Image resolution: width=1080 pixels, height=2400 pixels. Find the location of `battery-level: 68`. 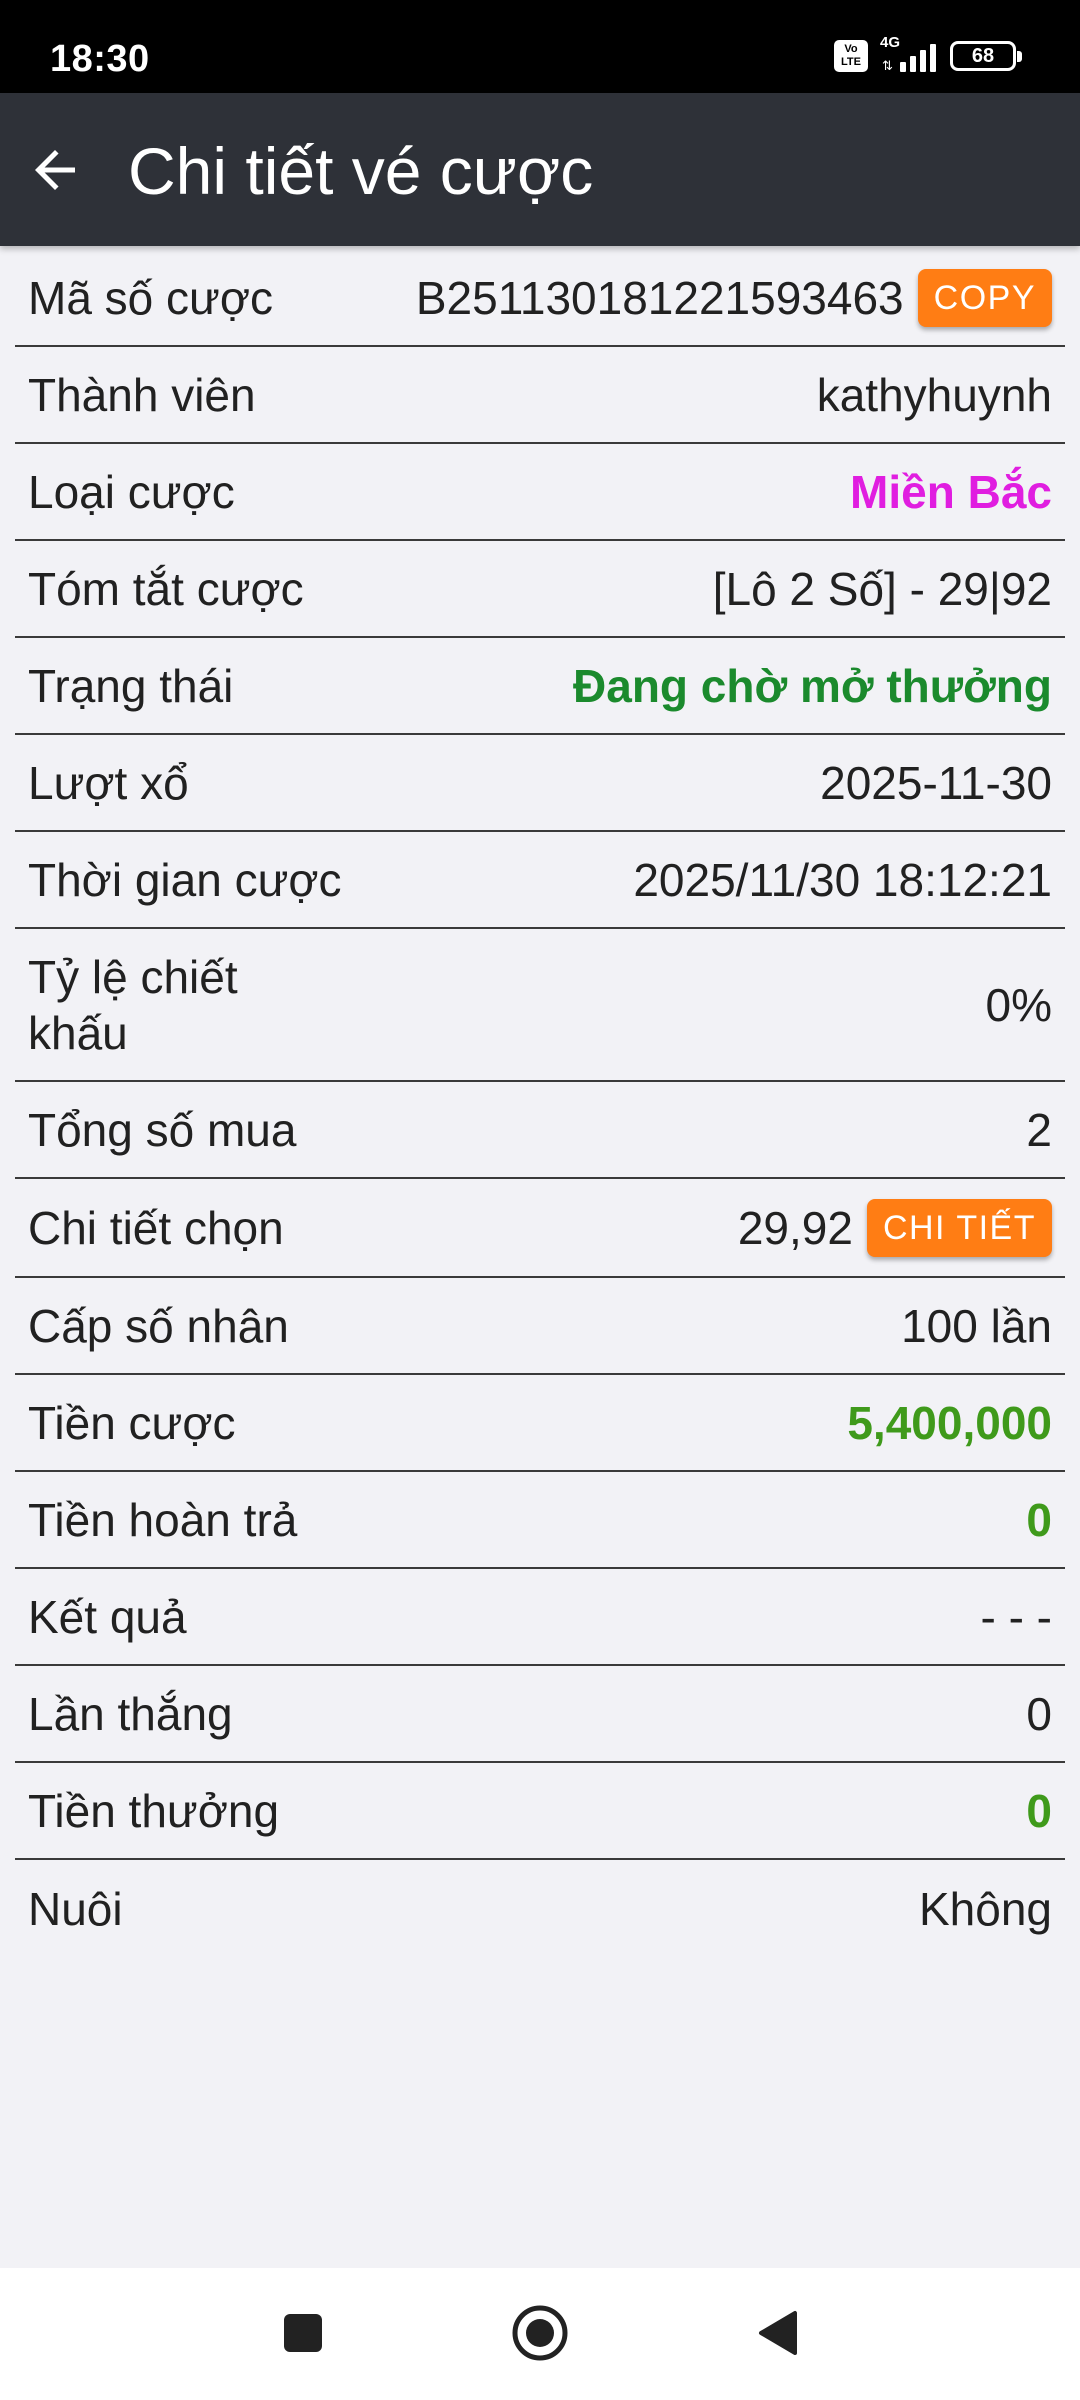

battery-level: 68 is located at coordinates (983, 55).